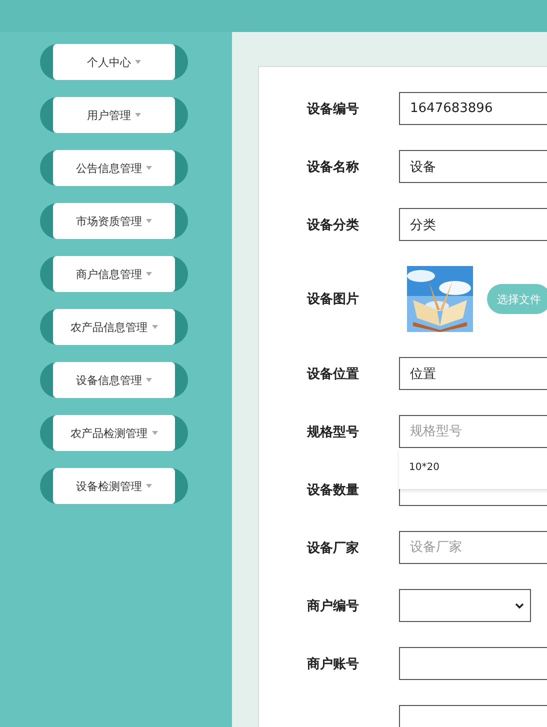 The width and height of the screenshot is (547, 727). Describe the element at coordinates (519, 605) in the screenshot. I see `chevron-down-icon` at that location.